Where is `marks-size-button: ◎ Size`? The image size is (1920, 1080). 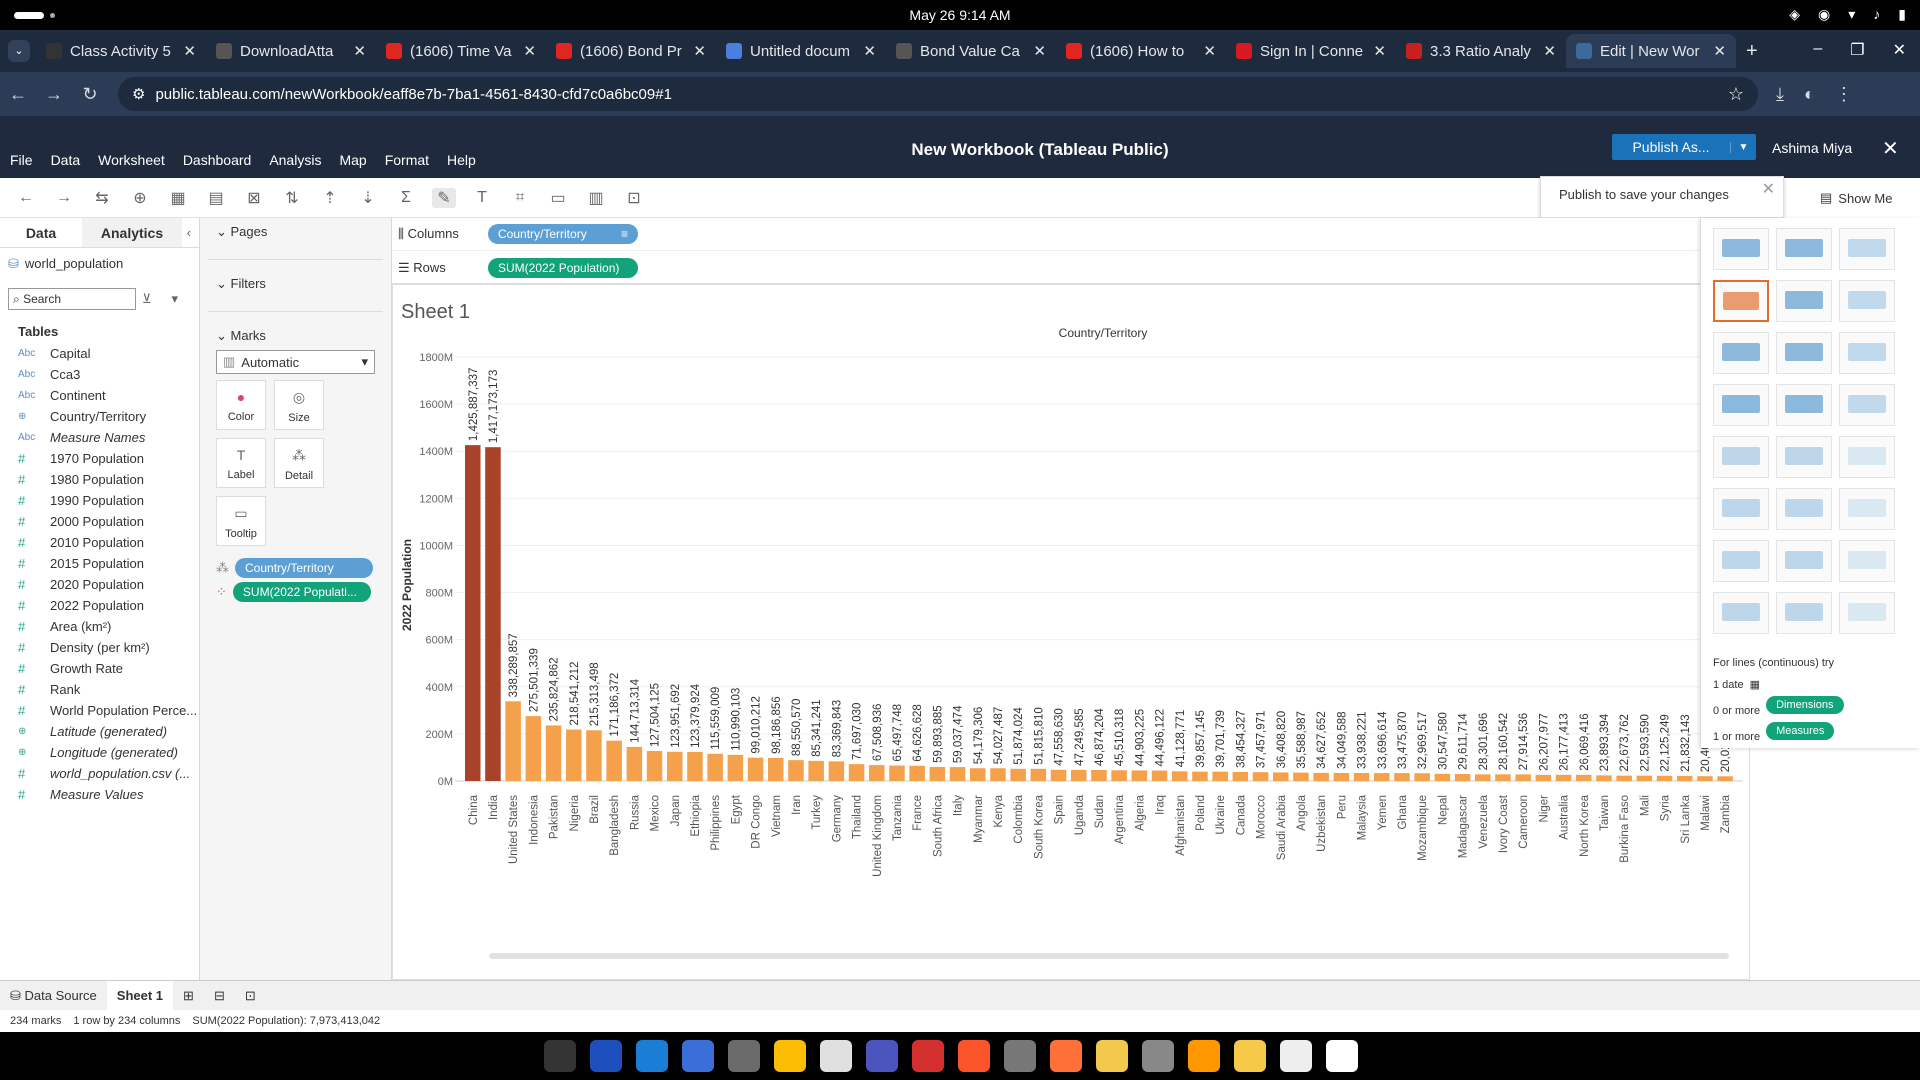 marks-size-button: ◎ Size is located at coordinates (299, 405).